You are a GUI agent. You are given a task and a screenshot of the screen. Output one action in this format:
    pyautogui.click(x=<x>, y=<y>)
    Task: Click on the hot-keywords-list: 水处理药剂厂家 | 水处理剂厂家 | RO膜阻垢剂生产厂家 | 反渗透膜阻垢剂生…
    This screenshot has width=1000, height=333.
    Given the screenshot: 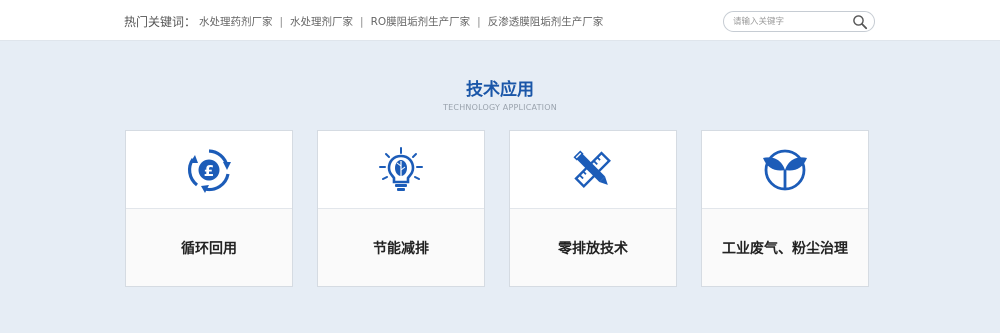 What is the action you would take?
    pyautogui.click(x=401, y=21)
    